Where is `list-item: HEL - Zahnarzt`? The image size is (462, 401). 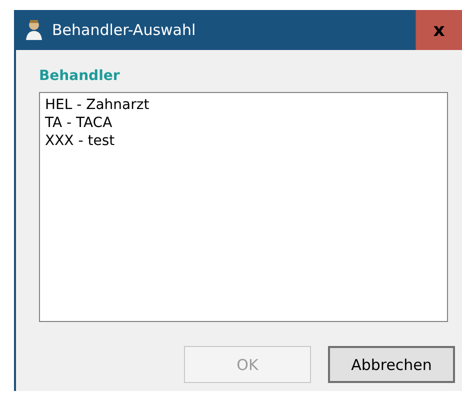 list-item: HEL - Zahnarzt is located at coordinates (97, 105).